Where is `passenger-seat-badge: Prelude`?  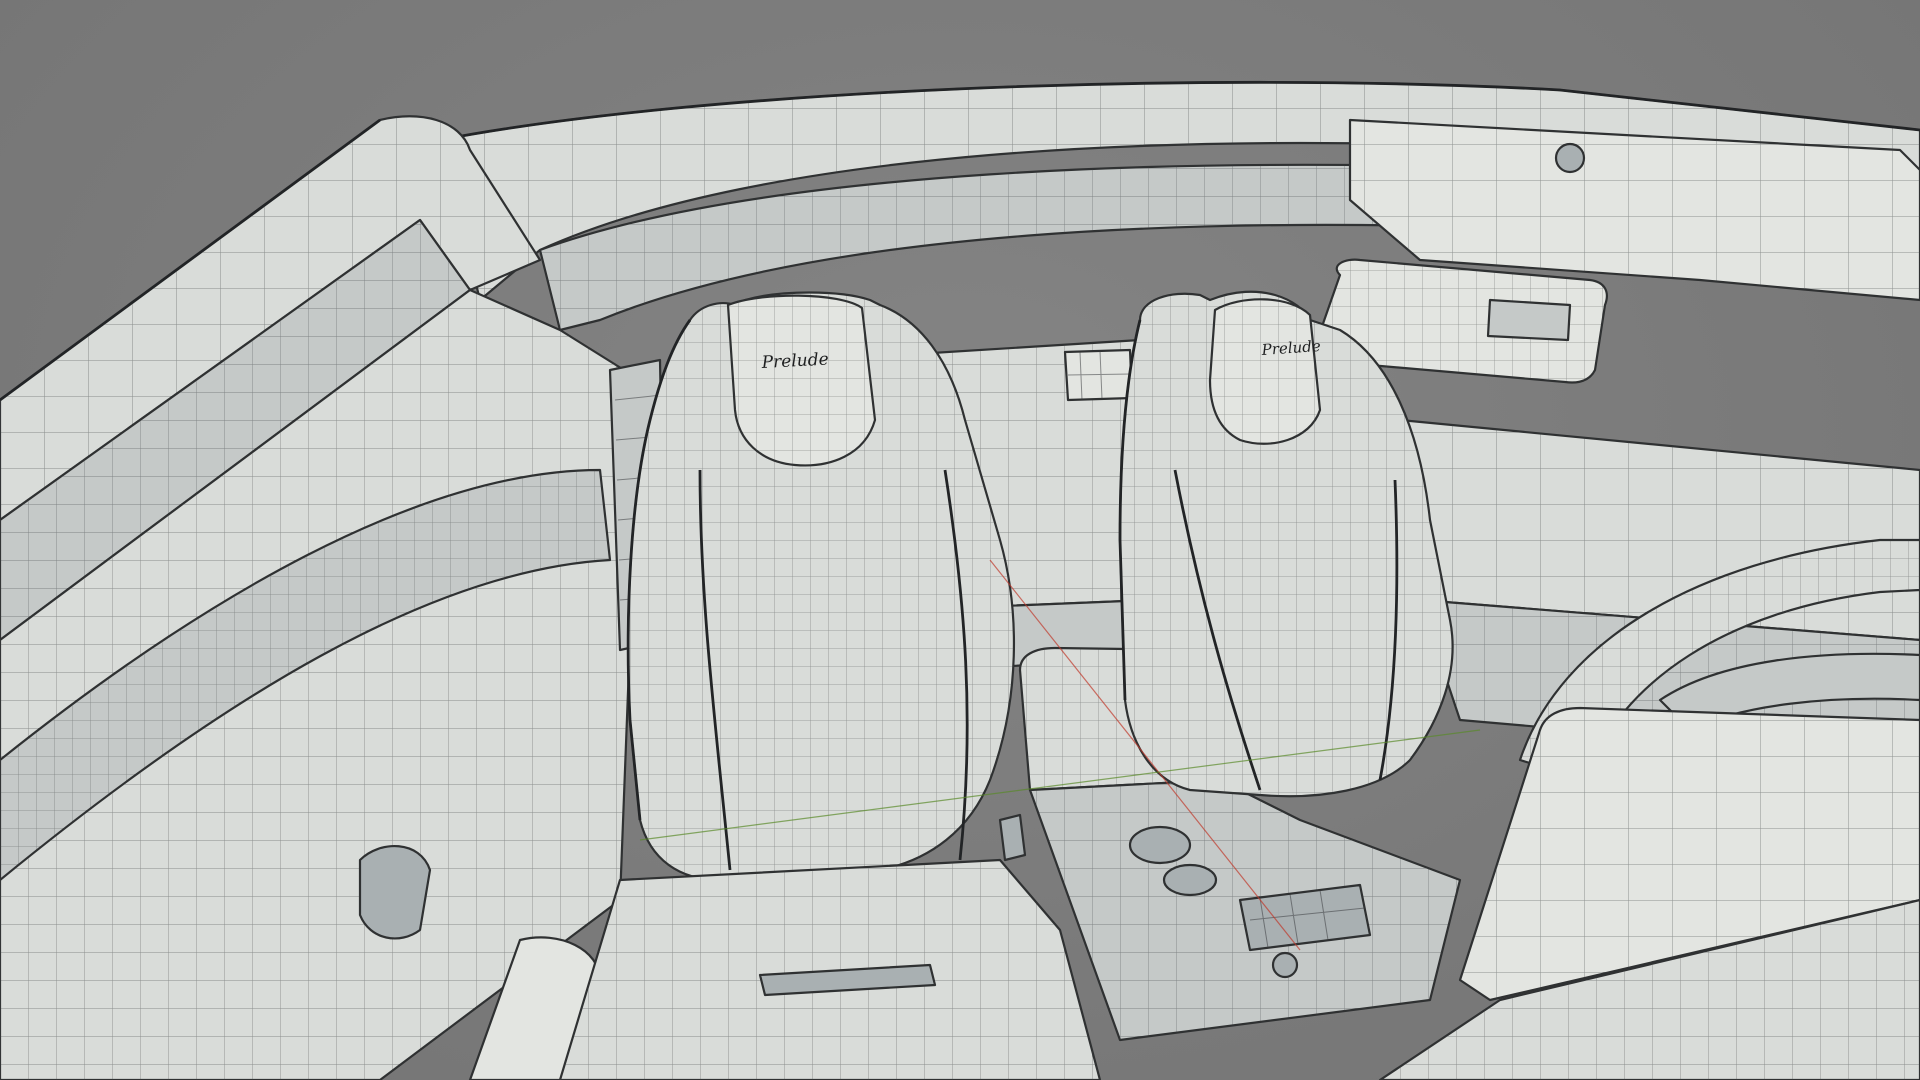 passenger-seat-badge: Prelude is located at coordinates (794, 362).